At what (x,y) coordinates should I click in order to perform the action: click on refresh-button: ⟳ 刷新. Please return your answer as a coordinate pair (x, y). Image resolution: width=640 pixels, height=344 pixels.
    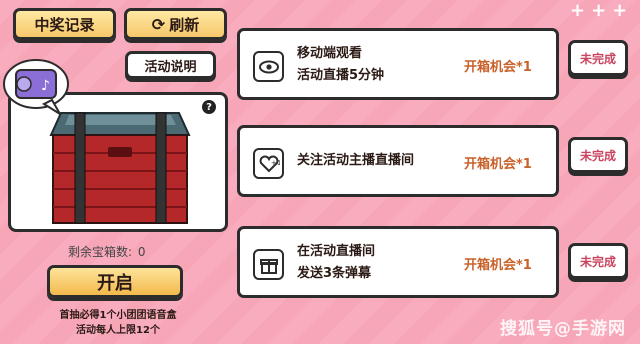
    Looking at the image, I should click on (175, 24).